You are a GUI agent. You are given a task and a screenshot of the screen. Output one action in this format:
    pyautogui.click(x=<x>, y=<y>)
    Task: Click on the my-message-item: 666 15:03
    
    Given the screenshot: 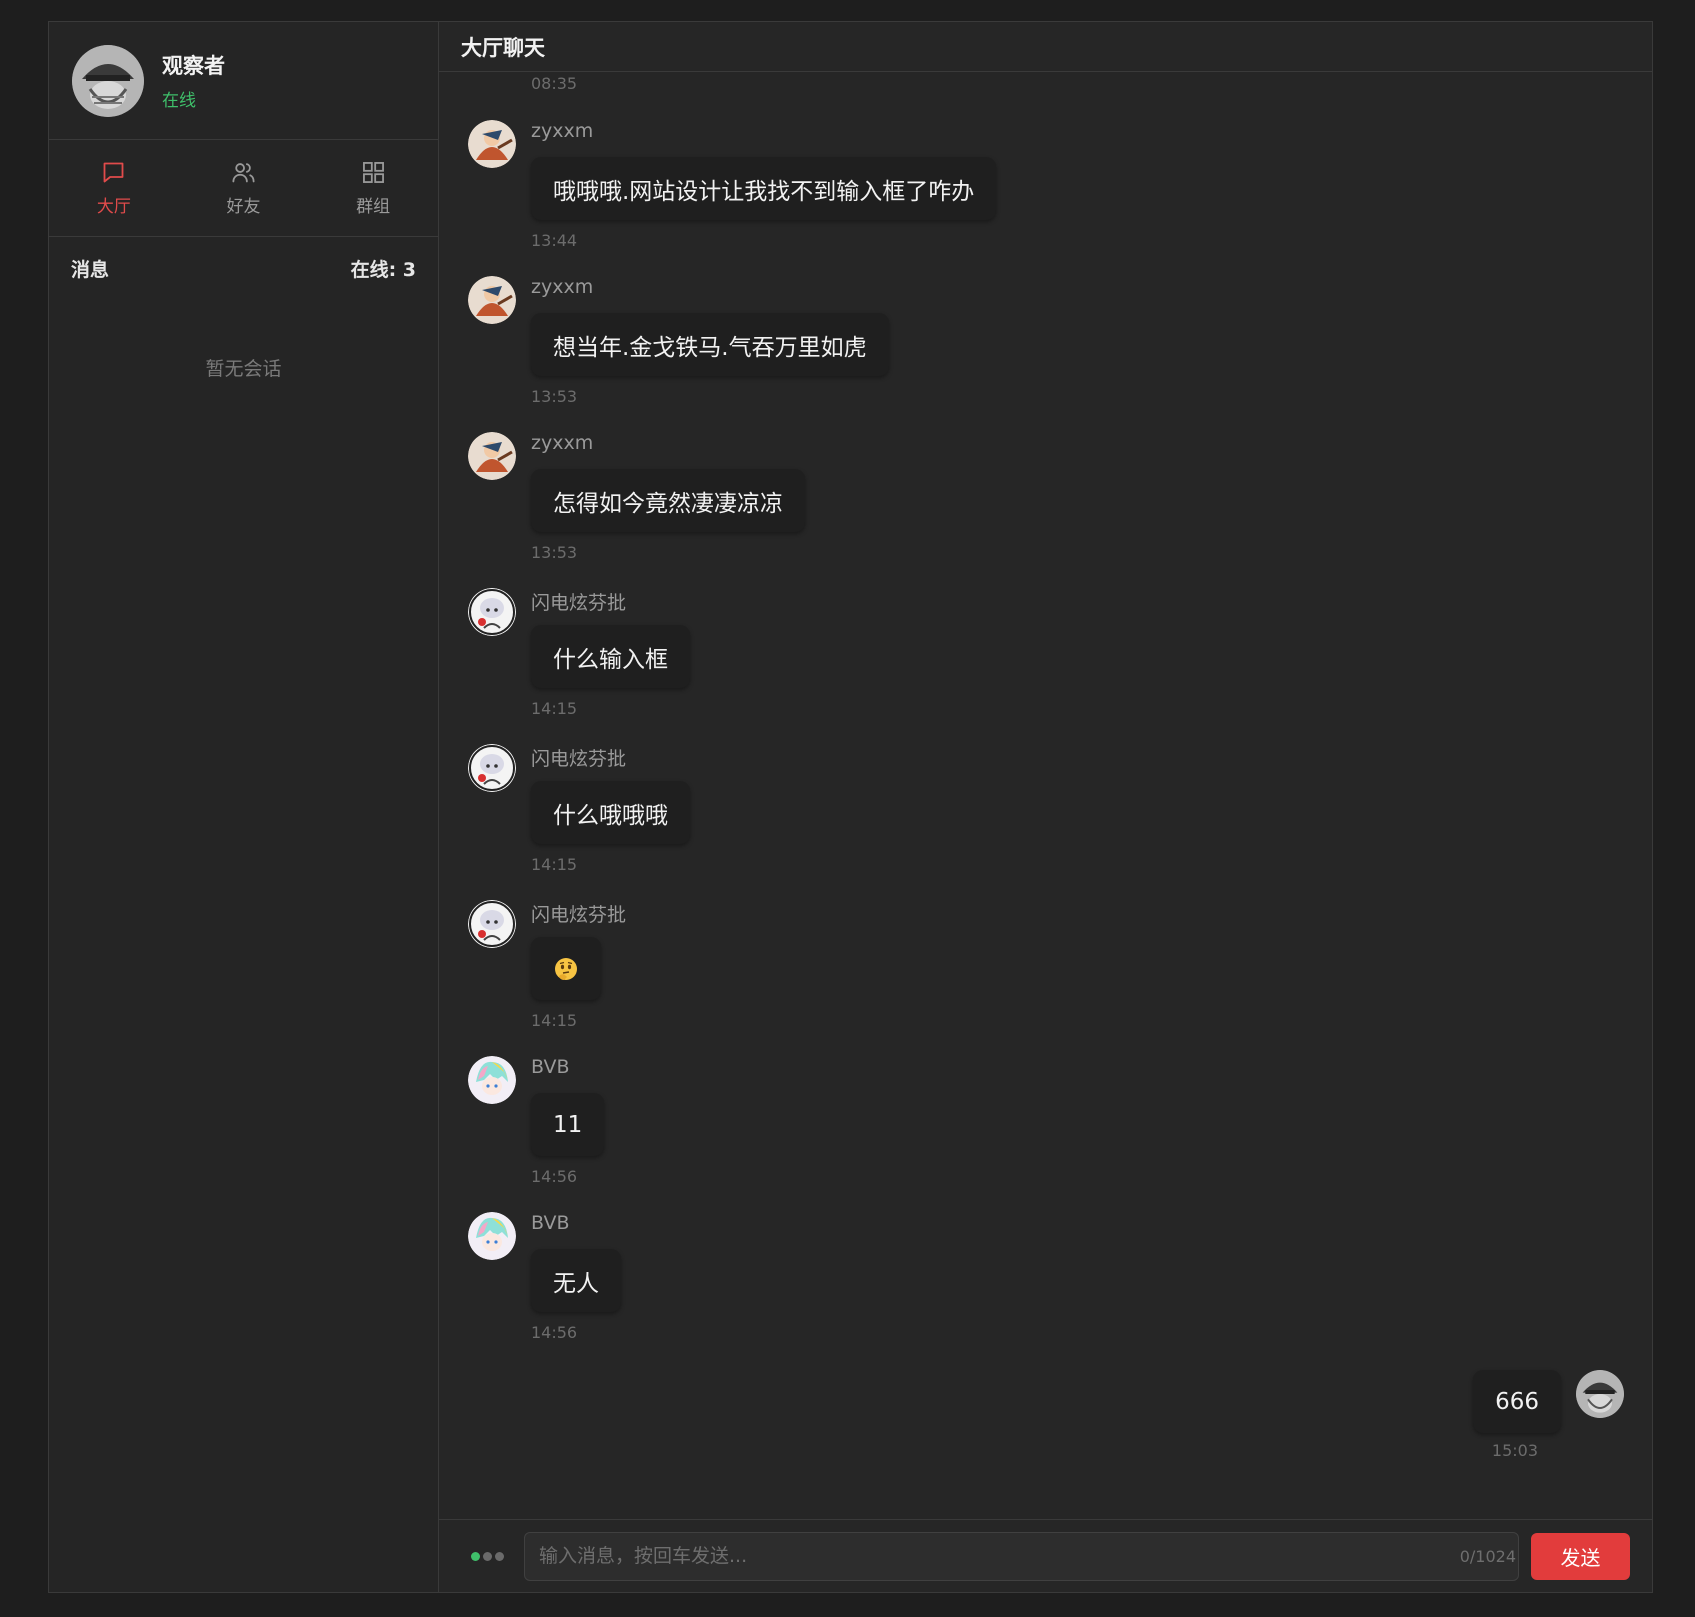 What is the action you would take?
    pyautogui.click(x=1544, y=1420)
    